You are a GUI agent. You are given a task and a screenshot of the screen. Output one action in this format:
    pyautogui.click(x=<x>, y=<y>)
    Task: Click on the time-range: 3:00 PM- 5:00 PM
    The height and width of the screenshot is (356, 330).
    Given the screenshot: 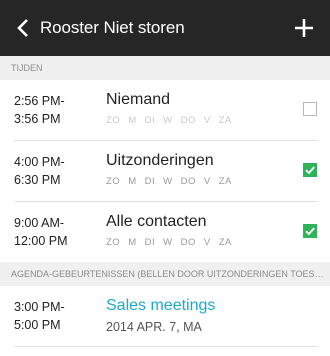 What is the action you would take?
    pyautogui.click(x=54, y=316)
    